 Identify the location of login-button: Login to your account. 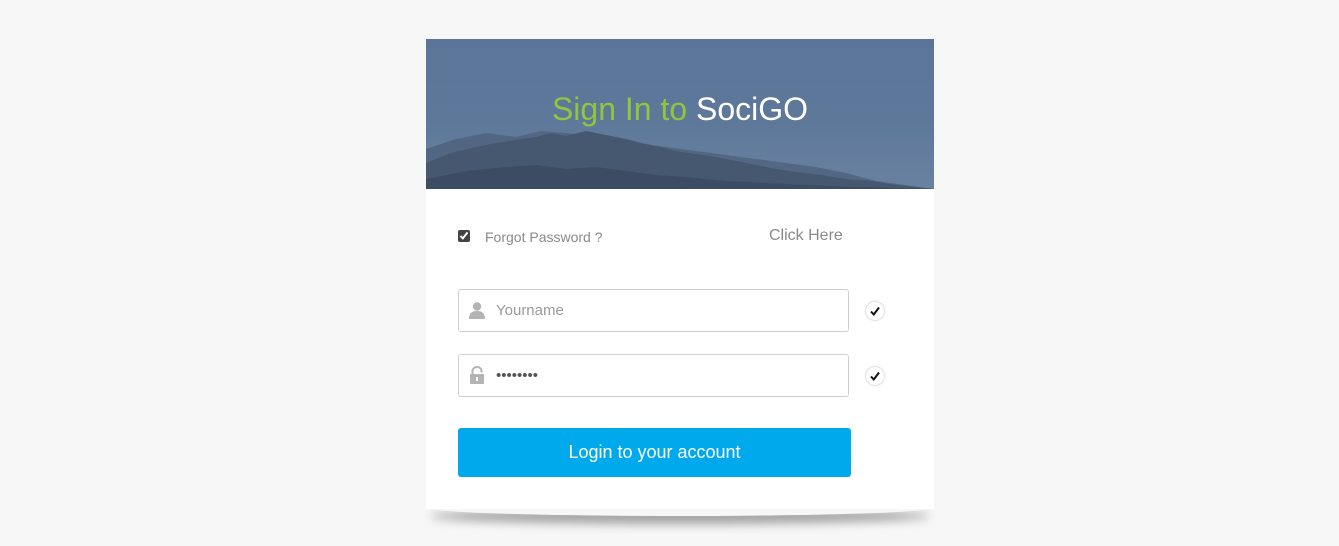
(654, 452).